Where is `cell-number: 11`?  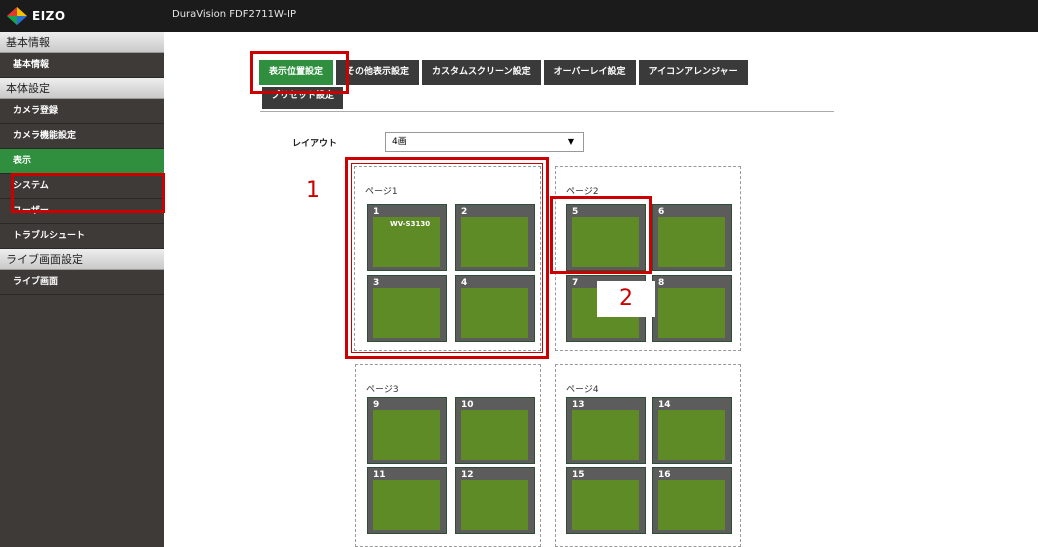 cell-number: 11 is located at coordinates (379, 475).